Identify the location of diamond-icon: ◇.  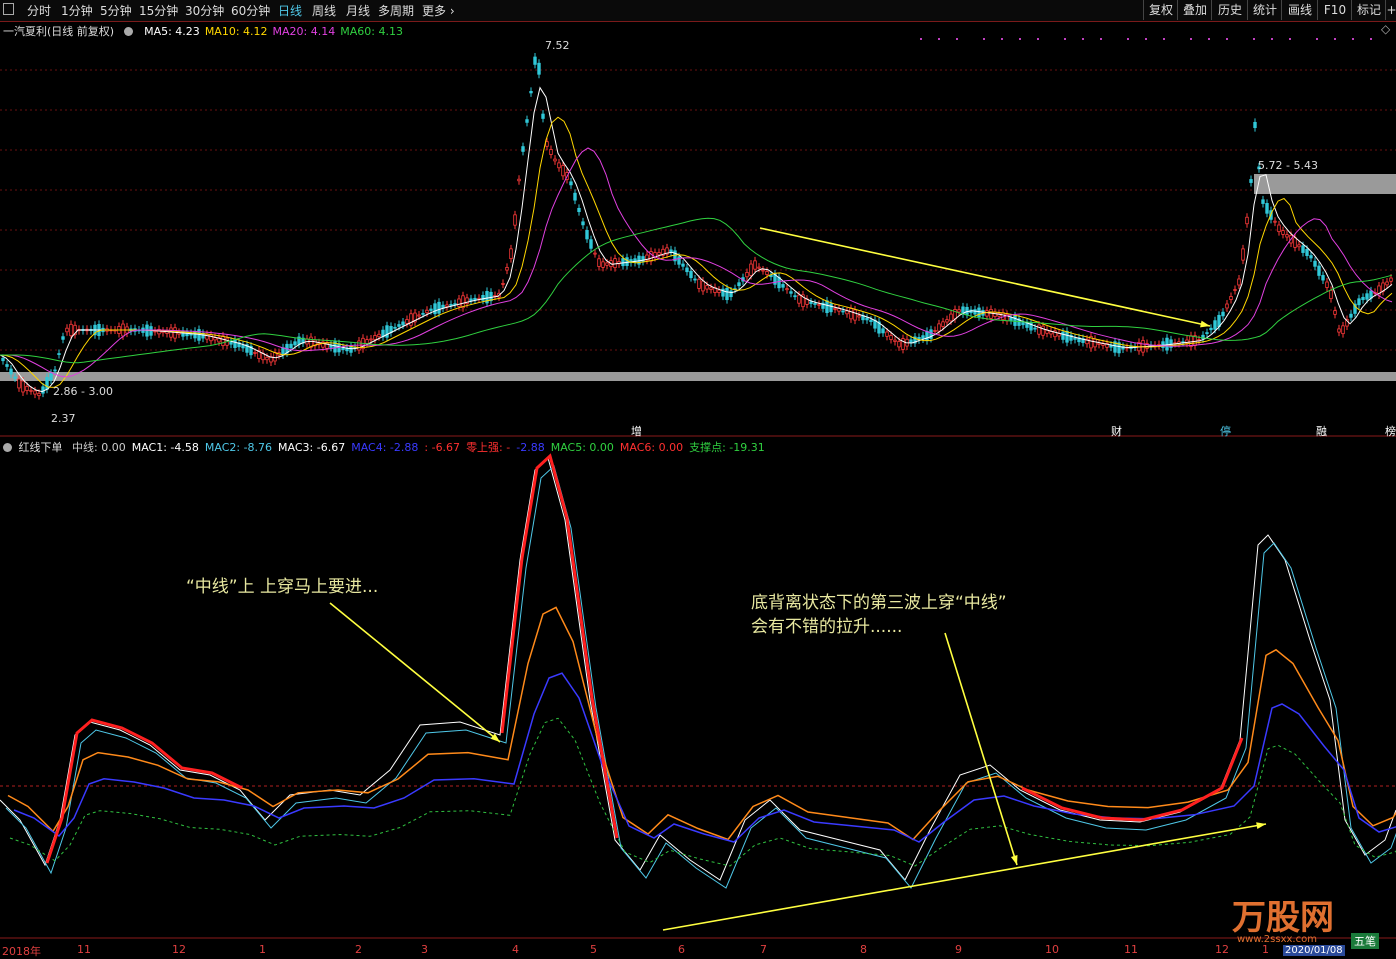
(1385, 29).